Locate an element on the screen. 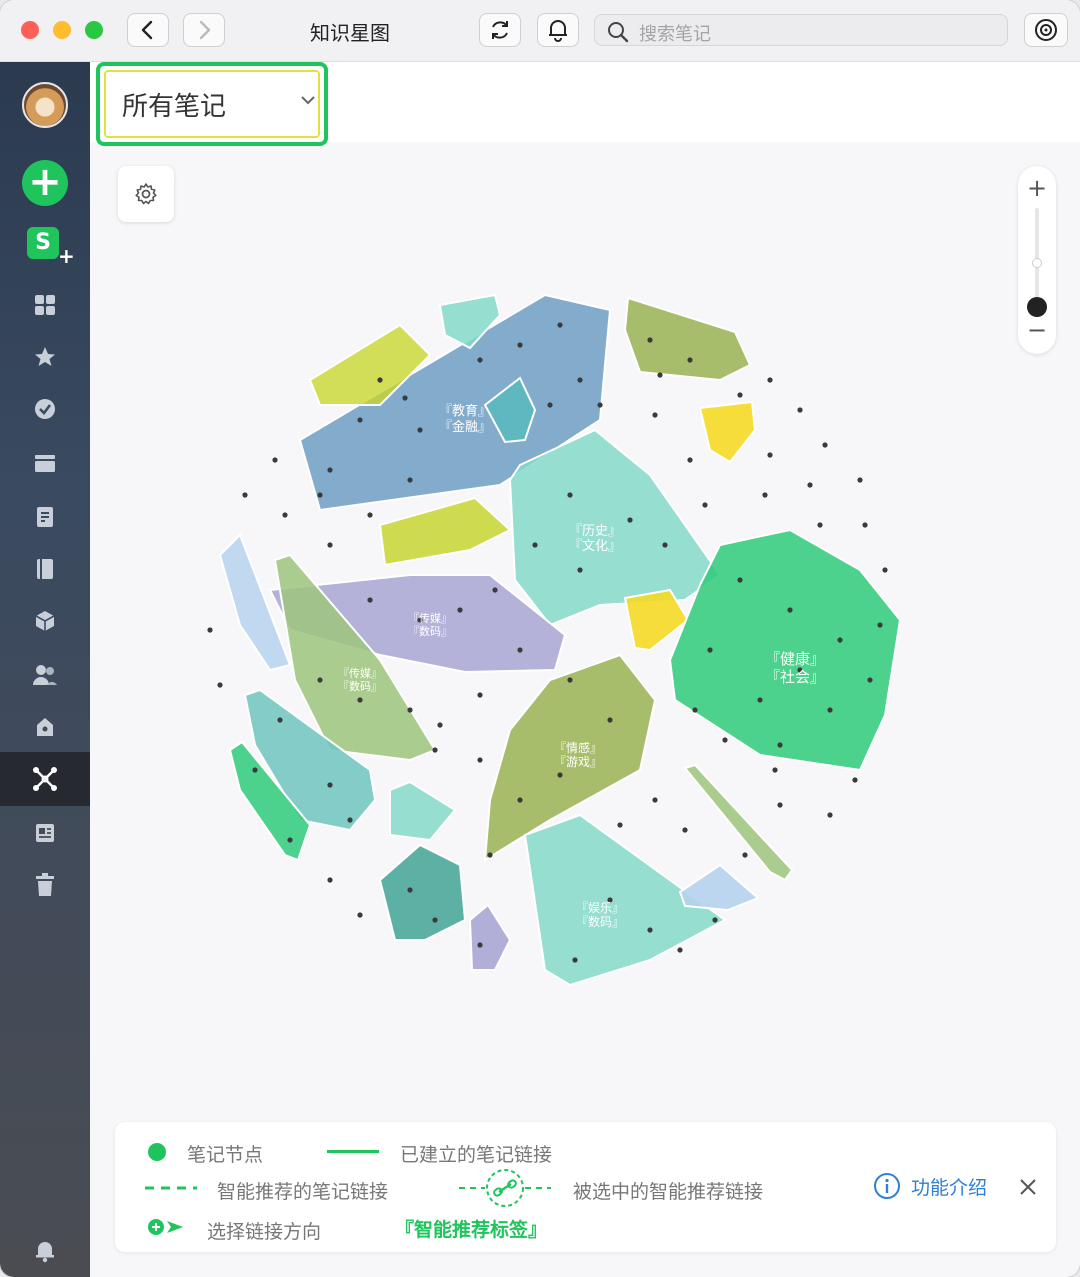 The height and width of the screenshot is (1277, 1080). legend-smart-tag-label: 『智能推荐标签』 is located at coordinates (471, 1230).